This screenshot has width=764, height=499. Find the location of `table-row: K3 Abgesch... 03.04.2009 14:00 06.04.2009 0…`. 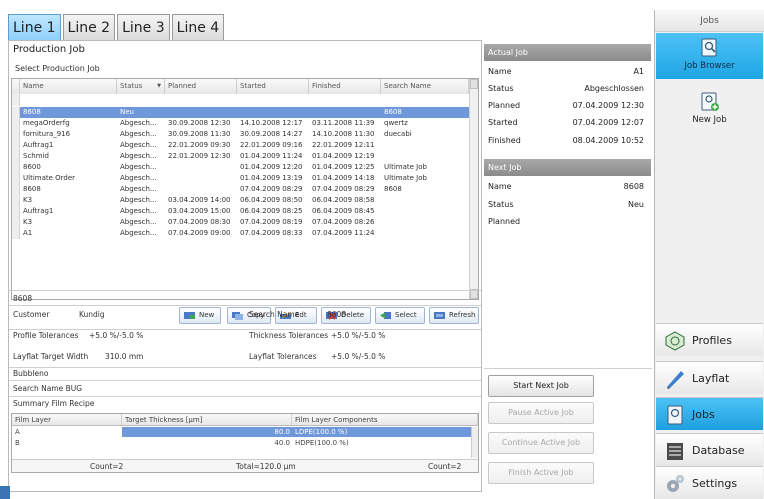

table-row: K3 Abgesch... 03.04.2009 14:00 06.04.2009 0… is located at coordinates (240, 200).